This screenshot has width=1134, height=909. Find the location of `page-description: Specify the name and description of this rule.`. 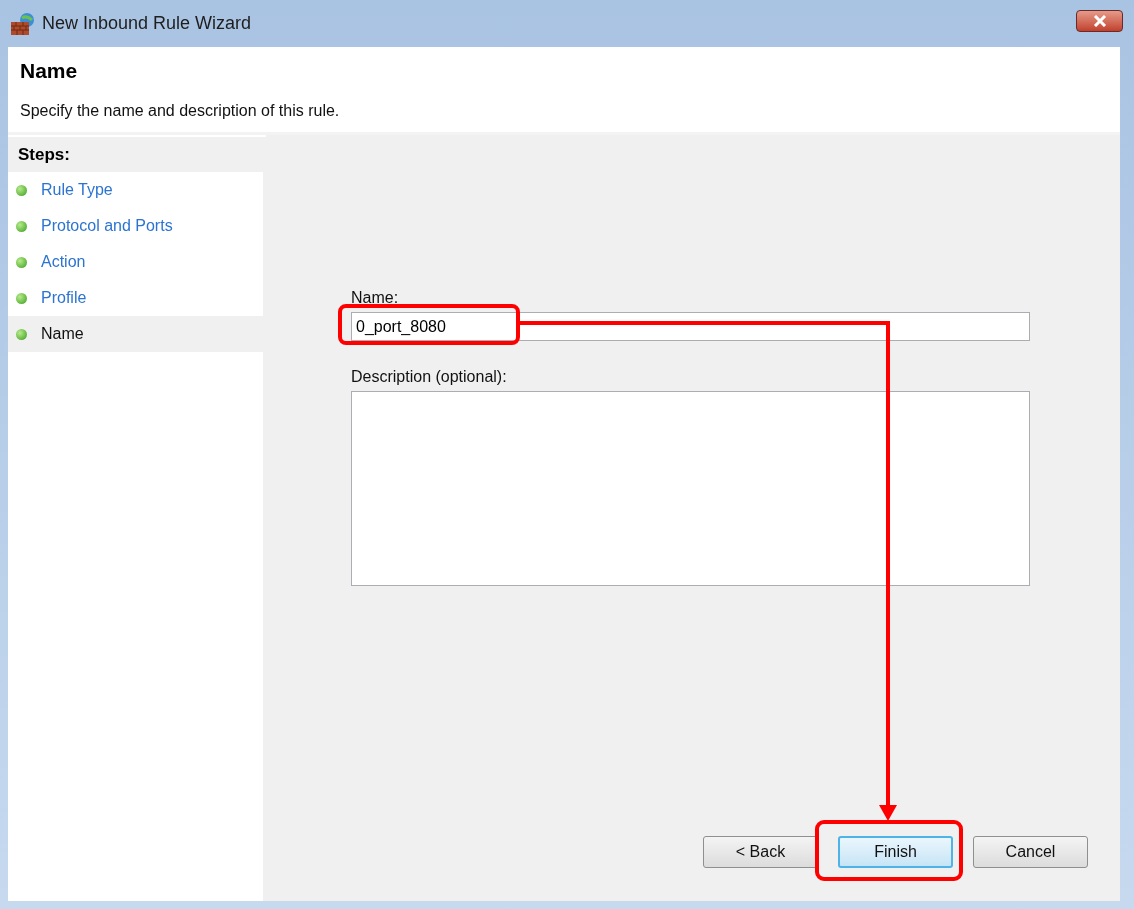

page-description: Specify the name and description of this rule. is located at coordinates (180, 110).